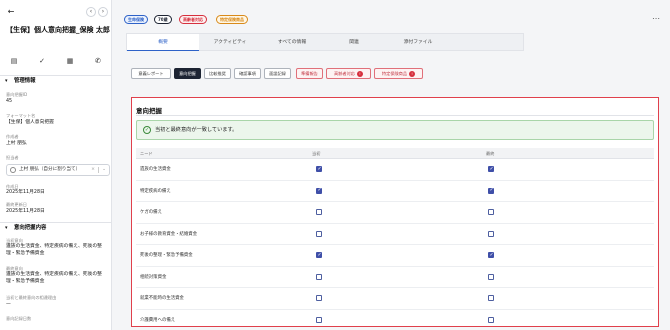 This screenshot has width=670, height=330. Describe the element at coordinates (151, 212) in the screenshot. I see `need-label: ケガの備え` at that location.